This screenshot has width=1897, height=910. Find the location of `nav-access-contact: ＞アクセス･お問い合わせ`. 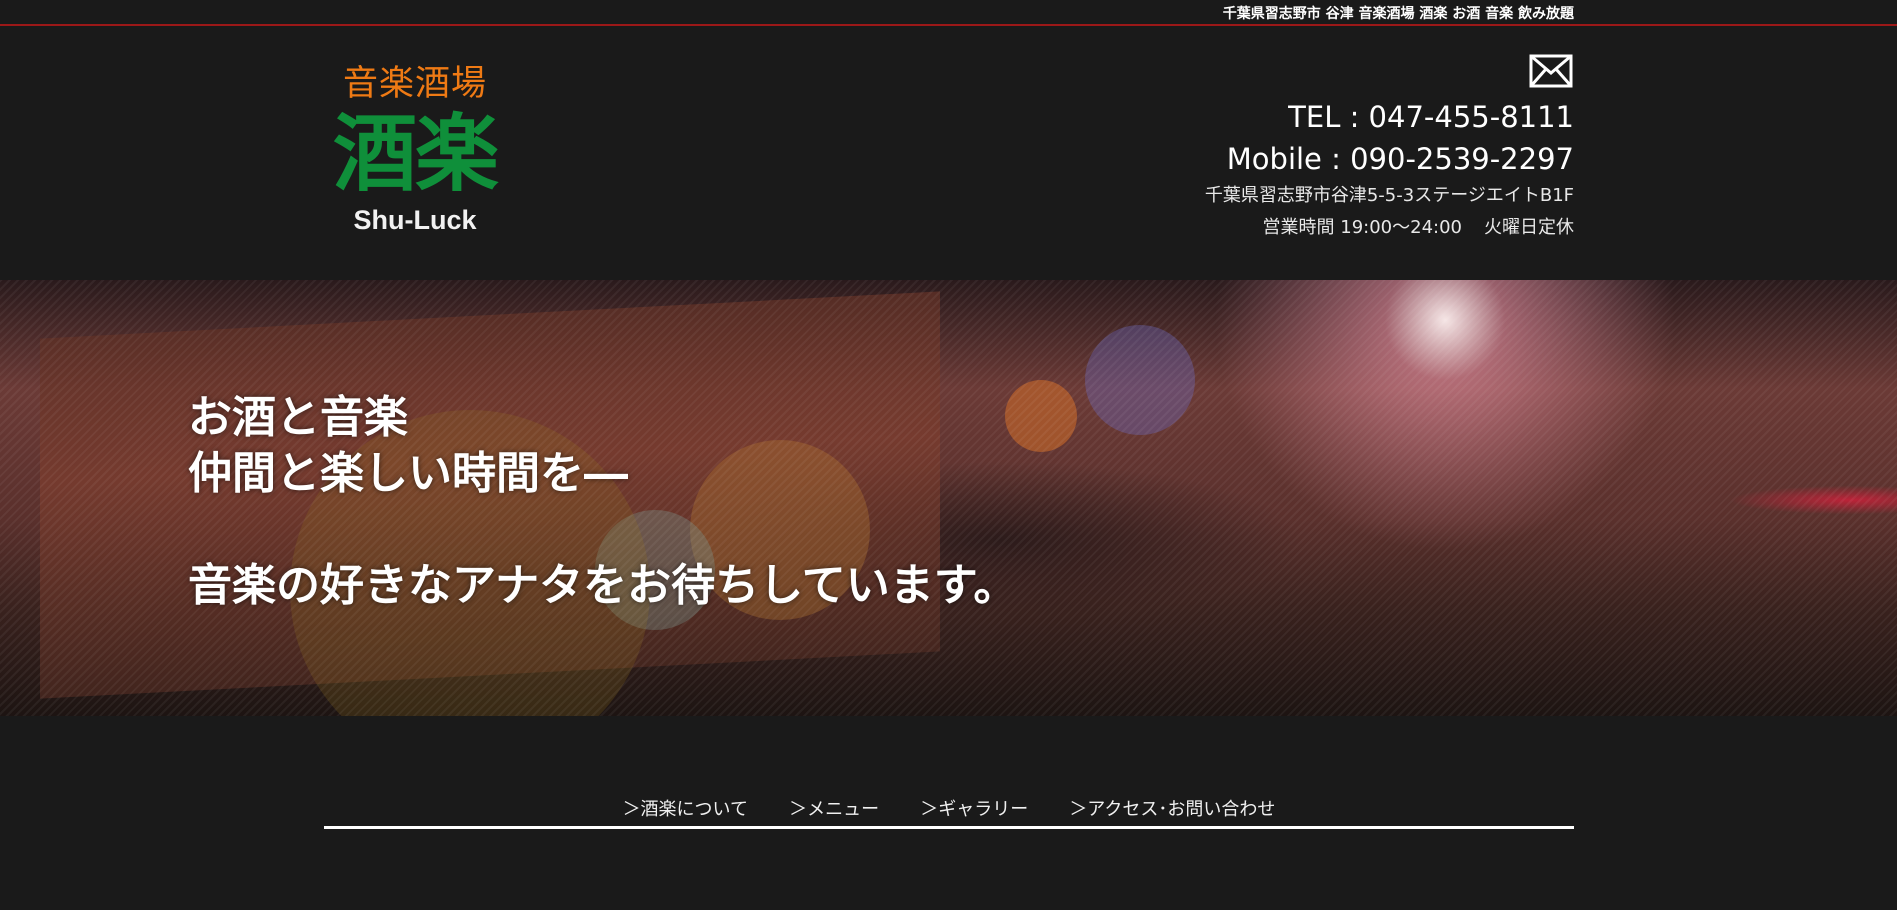

nav-access-contact: ＞アクセス･お問い合わせ is located at coordinates (1172, 810).